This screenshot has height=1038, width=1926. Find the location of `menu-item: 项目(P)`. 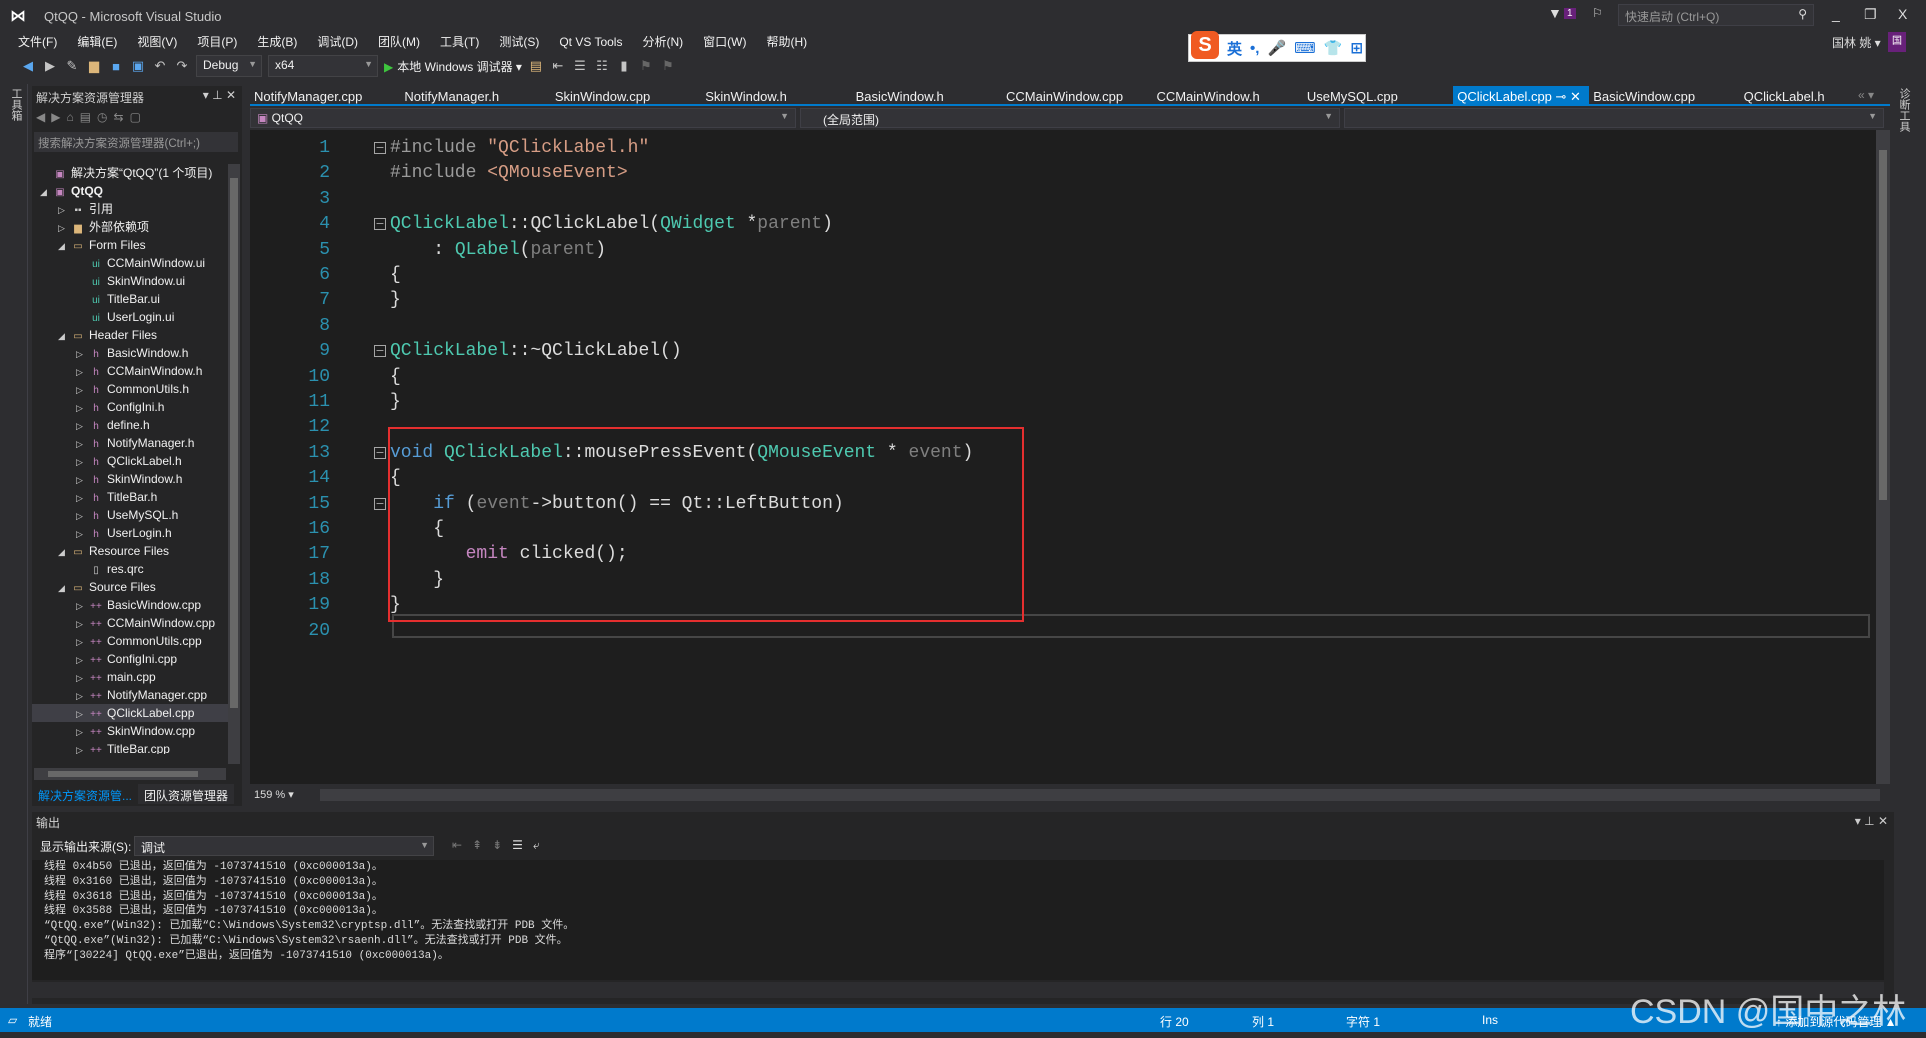

menu-item: 项目(P) is located at coordinates (217, 42).